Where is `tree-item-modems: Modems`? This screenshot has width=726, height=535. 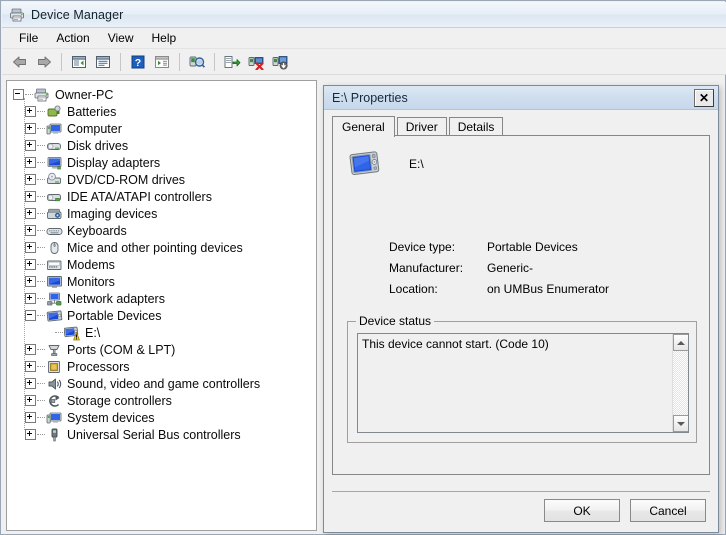 tree-item-modems: Modems is located at coordinates (164, 264).